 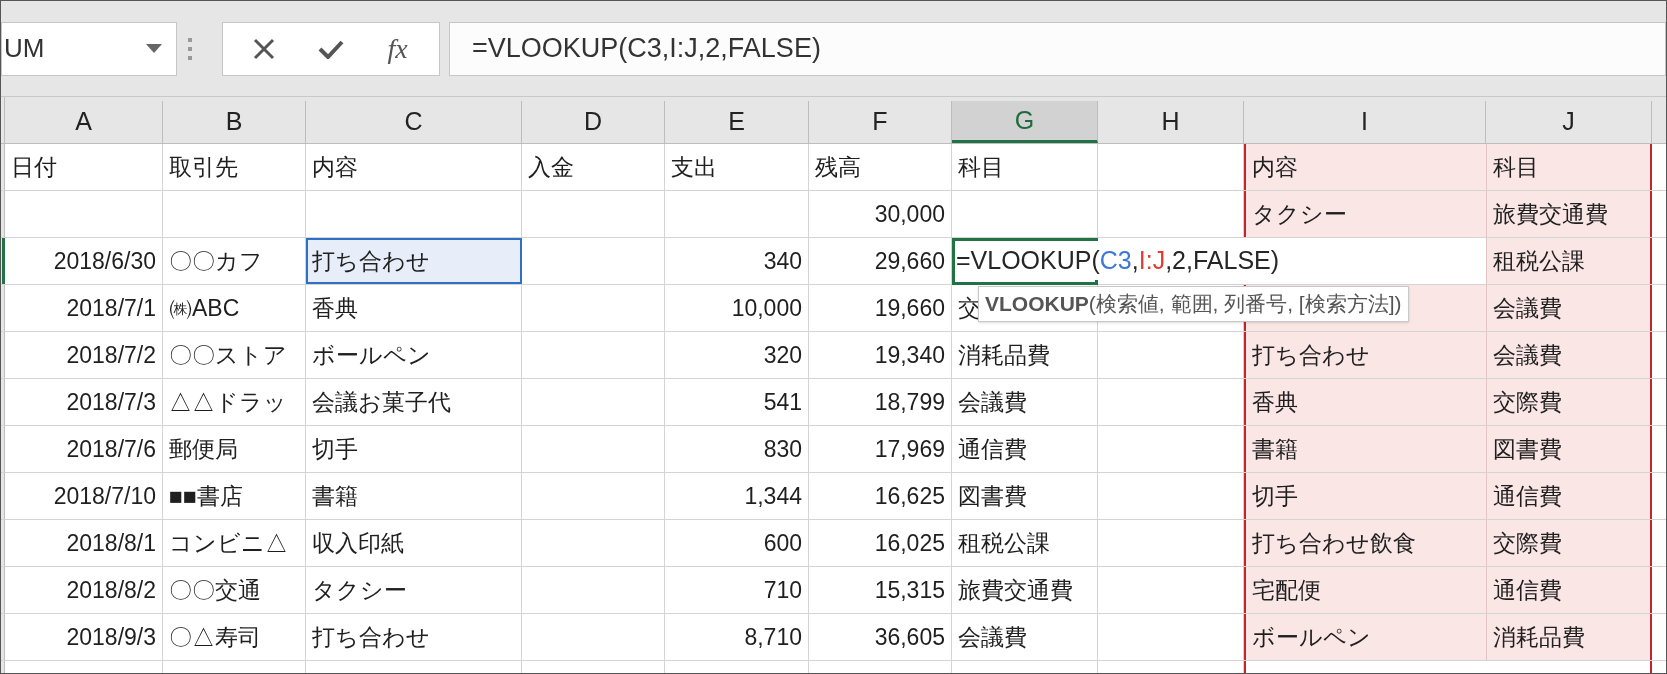 I want to click on column-header: C, so click(x=414, y=122).